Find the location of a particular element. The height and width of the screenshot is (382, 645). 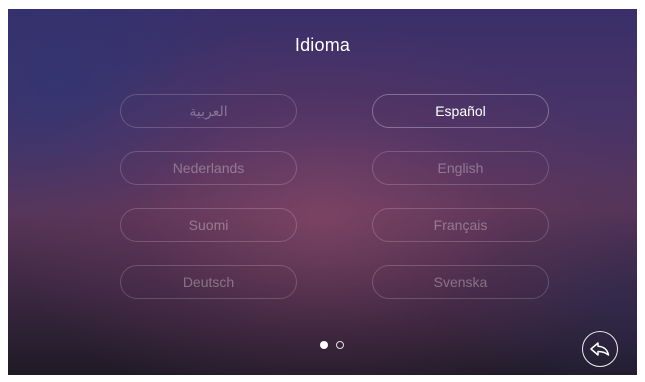

page-title: Idioma is located at coordinates (322, 45).